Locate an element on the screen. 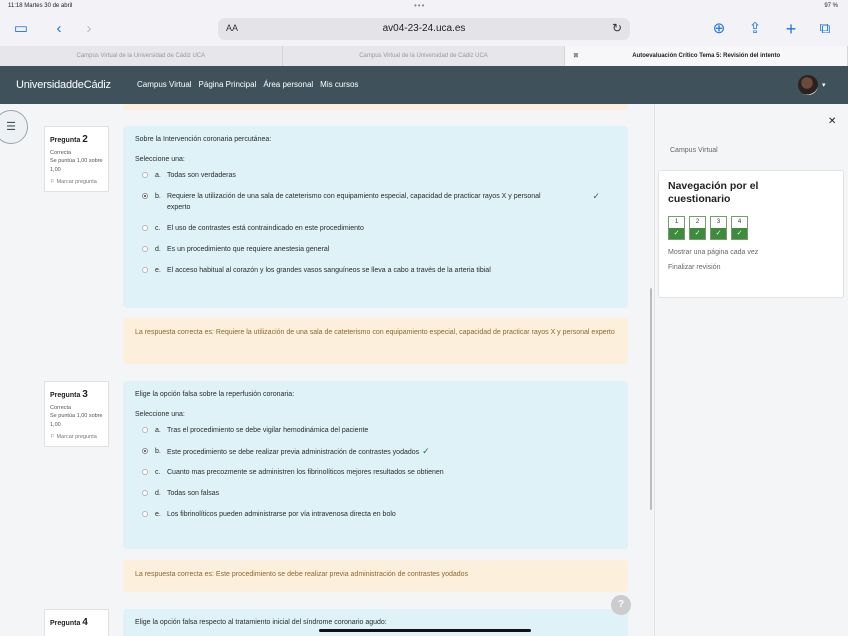 This screenshot has width=848, height=636. new-tab-icon: + is located at coordinates (791, 29).